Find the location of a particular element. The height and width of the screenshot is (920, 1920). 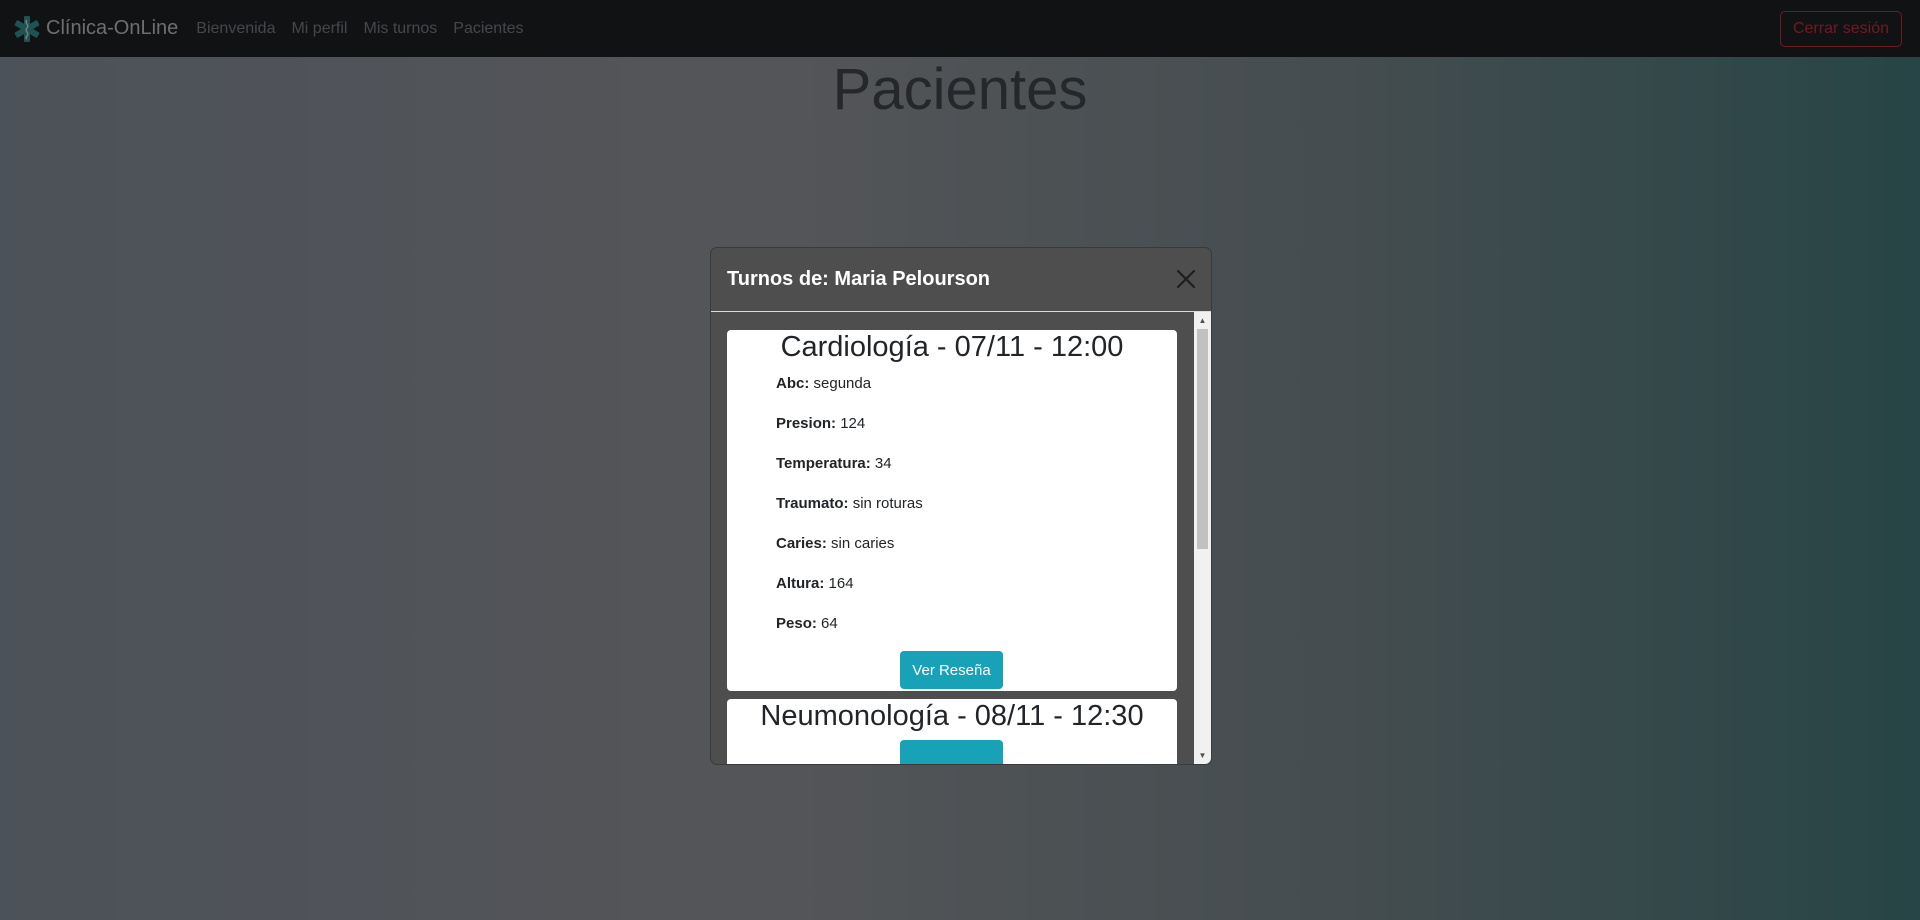

detail-label: Altura: is located at coordinates (800, 583).